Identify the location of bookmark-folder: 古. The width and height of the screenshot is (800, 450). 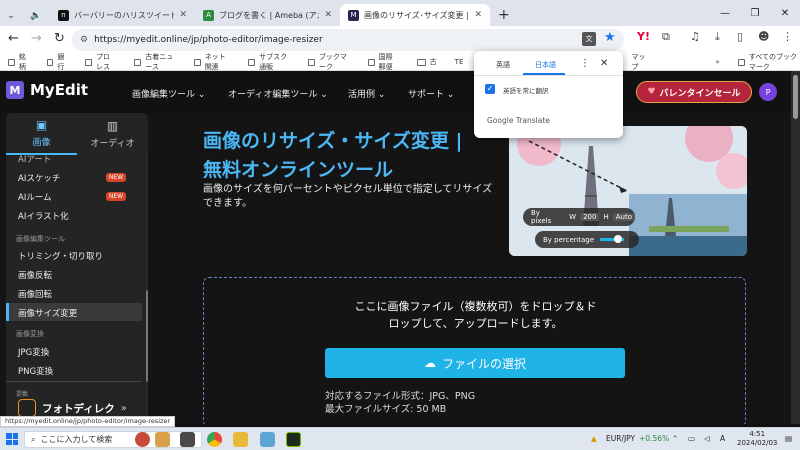
(426, 62).